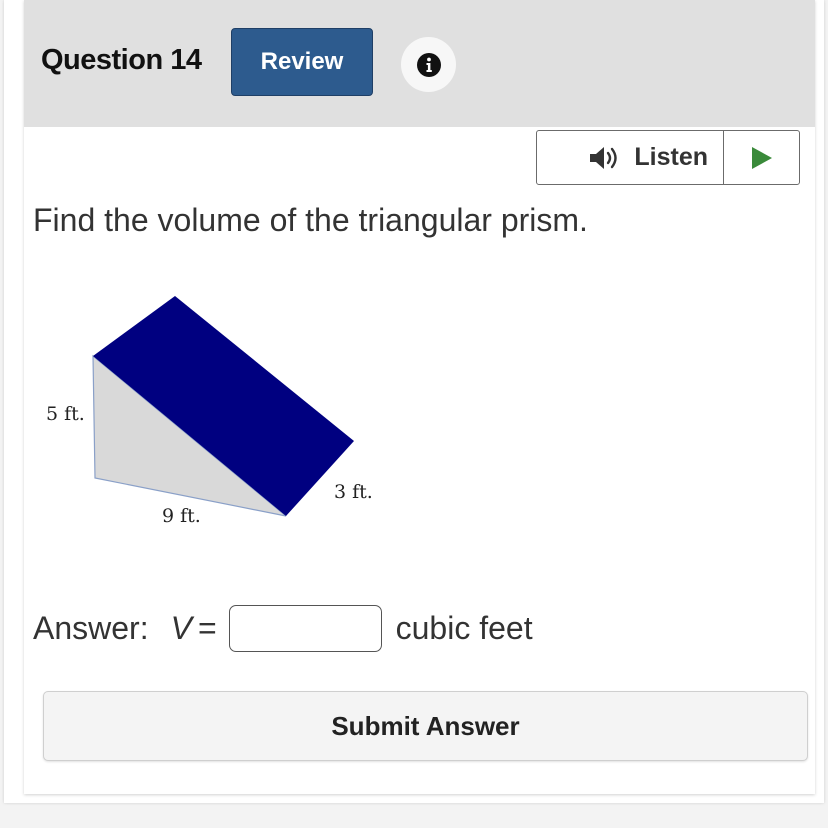 This screenshot has height=828, width=828. I want to click on answer-variable: V, so click(181, 627).